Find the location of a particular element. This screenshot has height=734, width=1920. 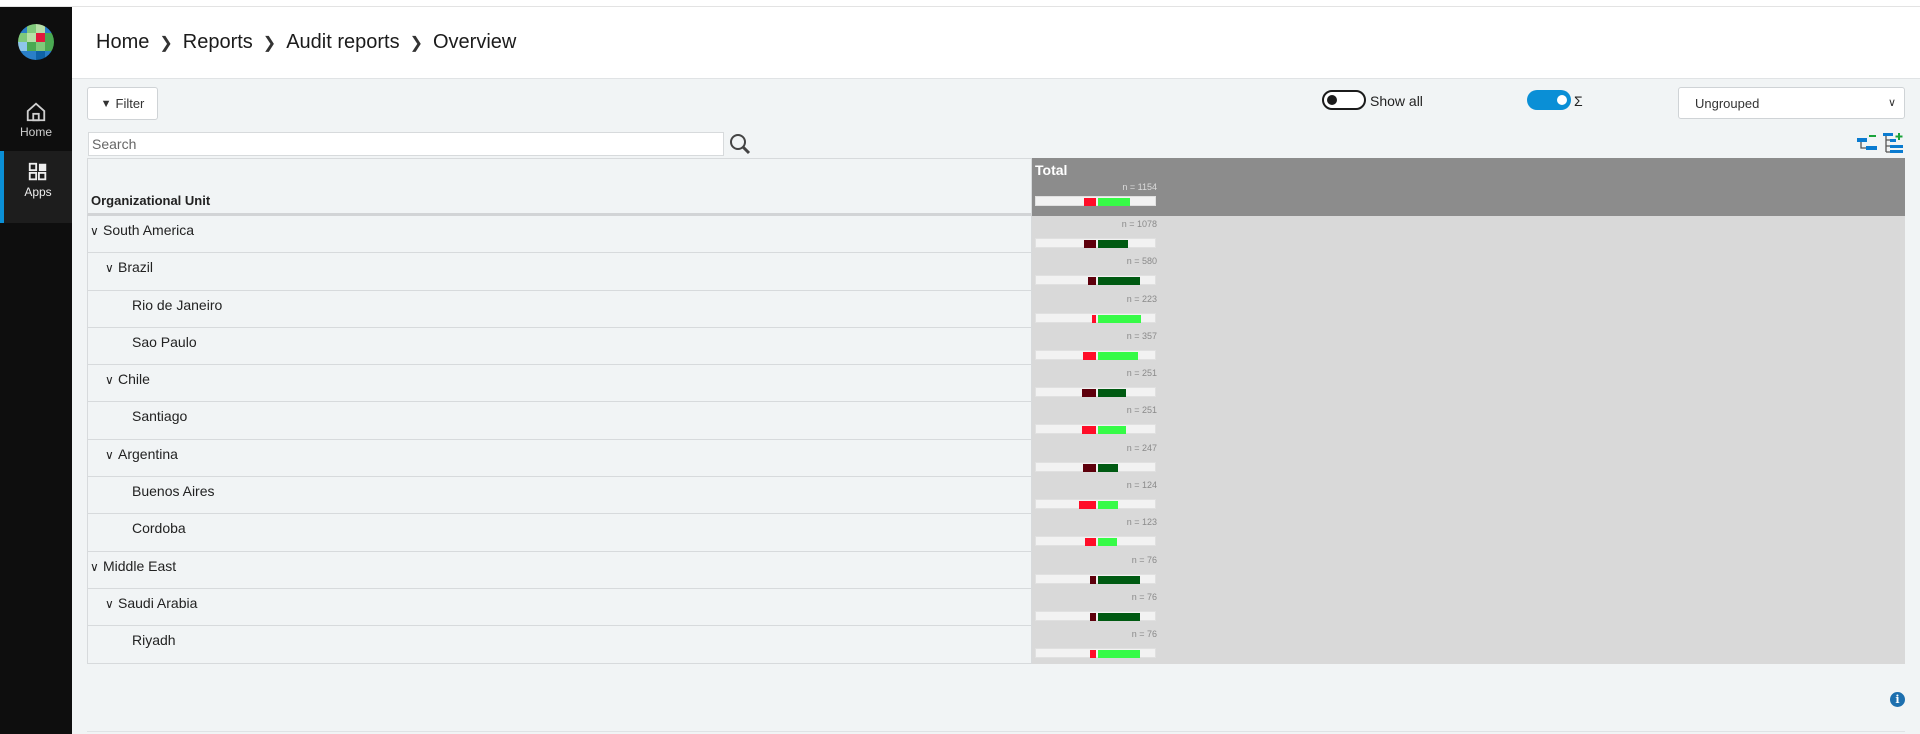

search-icon is located at coordinates (740, 144).